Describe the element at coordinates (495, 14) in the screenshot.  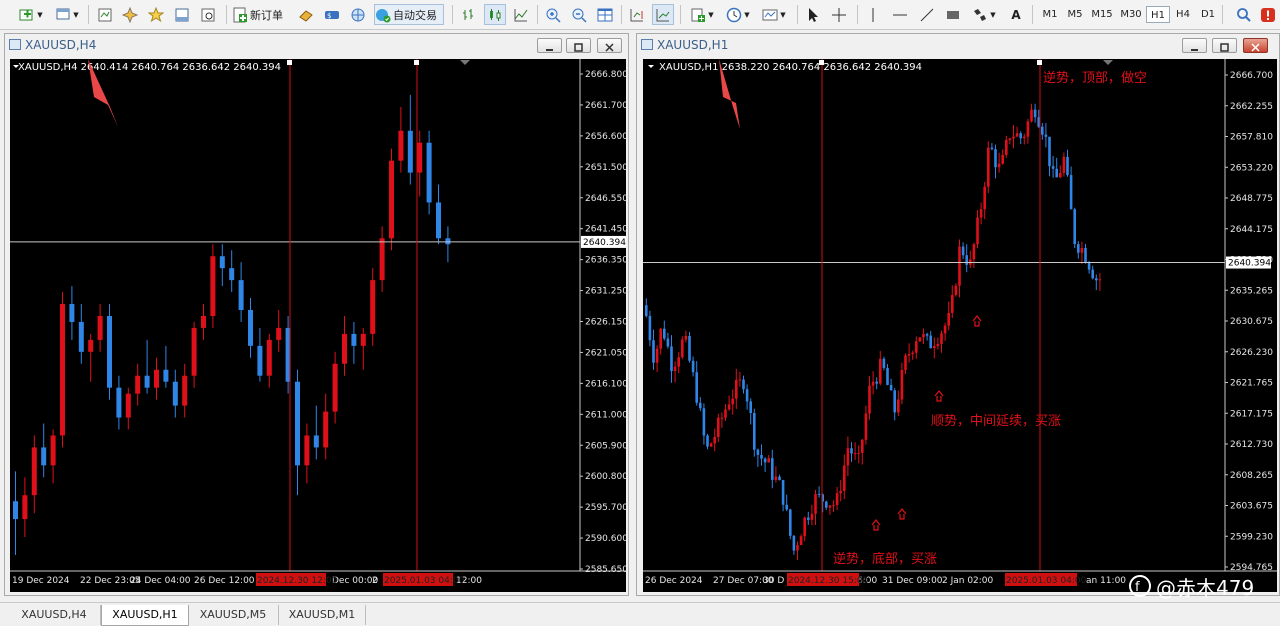
I see `candlestick-chart-button` at that location.